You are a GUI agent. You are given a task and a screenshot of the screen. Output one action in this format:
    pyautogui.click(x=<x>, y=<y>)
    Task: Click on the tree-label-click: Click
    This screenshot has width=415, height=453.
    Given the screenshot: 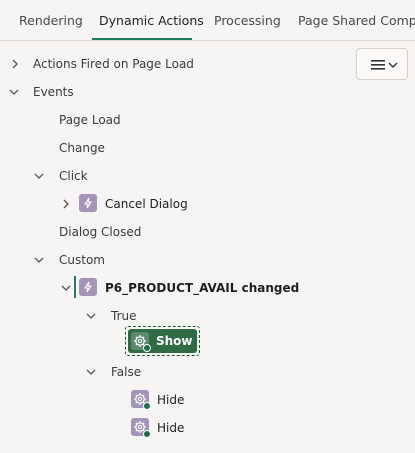 What is the action you would take?
    pyautogui.click(x=73, y=176)
    